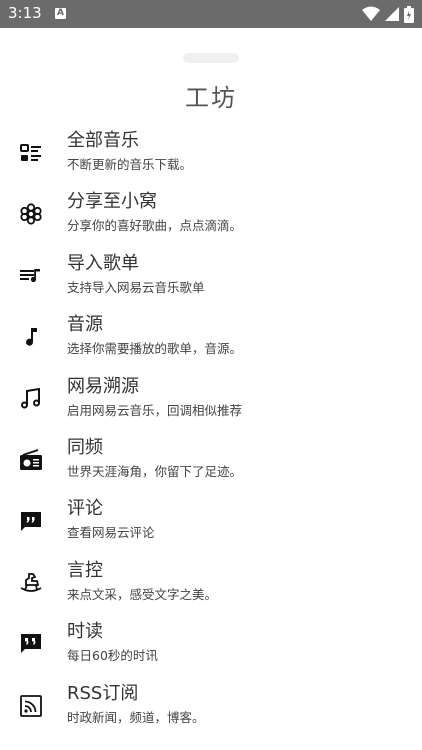 This screenshot has height=750, width=422. Describe the element at coordinates (142, 594) in the screenshot. I see `item-subtitle: 来点文采，感受文字之美。` at that location.